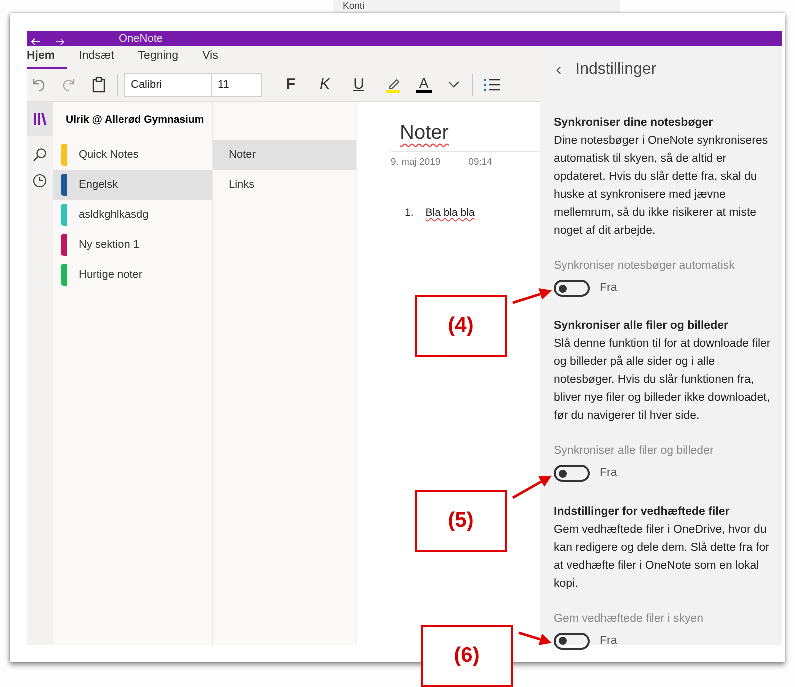  I want to click on back-button: ‹, so click(559, 70).